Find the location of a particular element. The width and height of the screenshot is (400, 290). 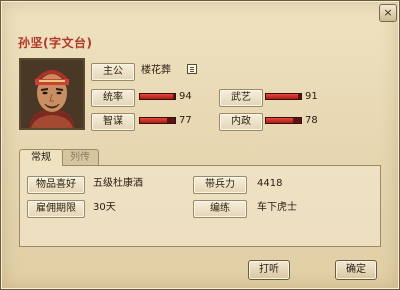

inquire-button: 打听 is located at coordinates (269, 270).